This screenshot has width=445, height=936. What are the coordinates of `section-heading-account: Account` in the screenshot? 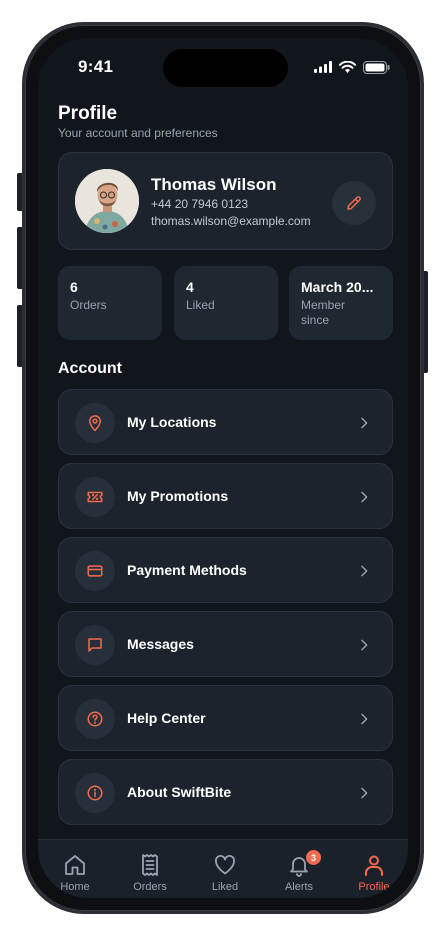 It's located at (90, 368).